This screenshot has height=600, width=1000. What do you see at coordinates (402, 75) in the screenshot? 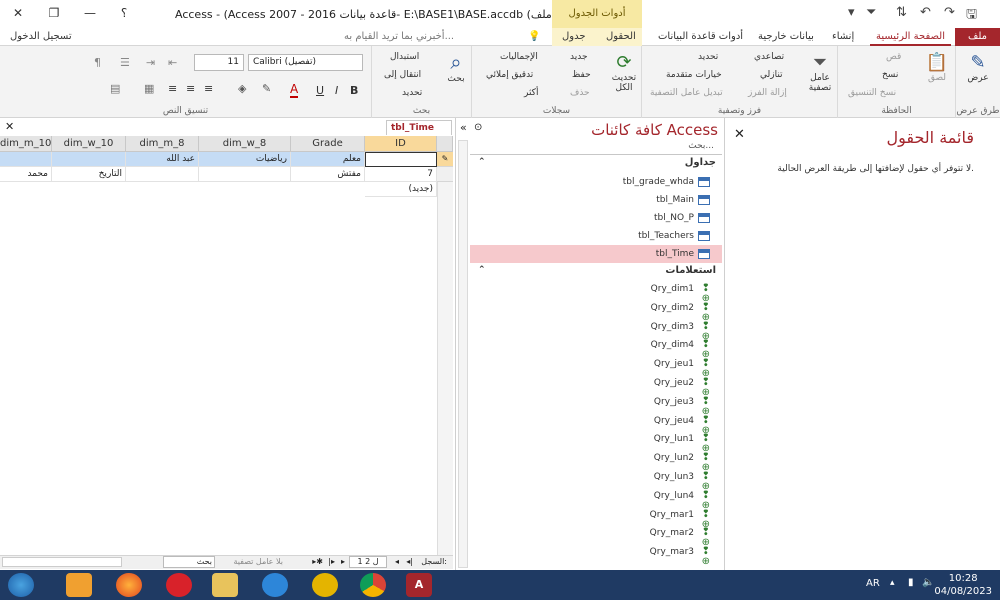
I see `goto-button: انتقال إلى` at bounding box center [402, 75].